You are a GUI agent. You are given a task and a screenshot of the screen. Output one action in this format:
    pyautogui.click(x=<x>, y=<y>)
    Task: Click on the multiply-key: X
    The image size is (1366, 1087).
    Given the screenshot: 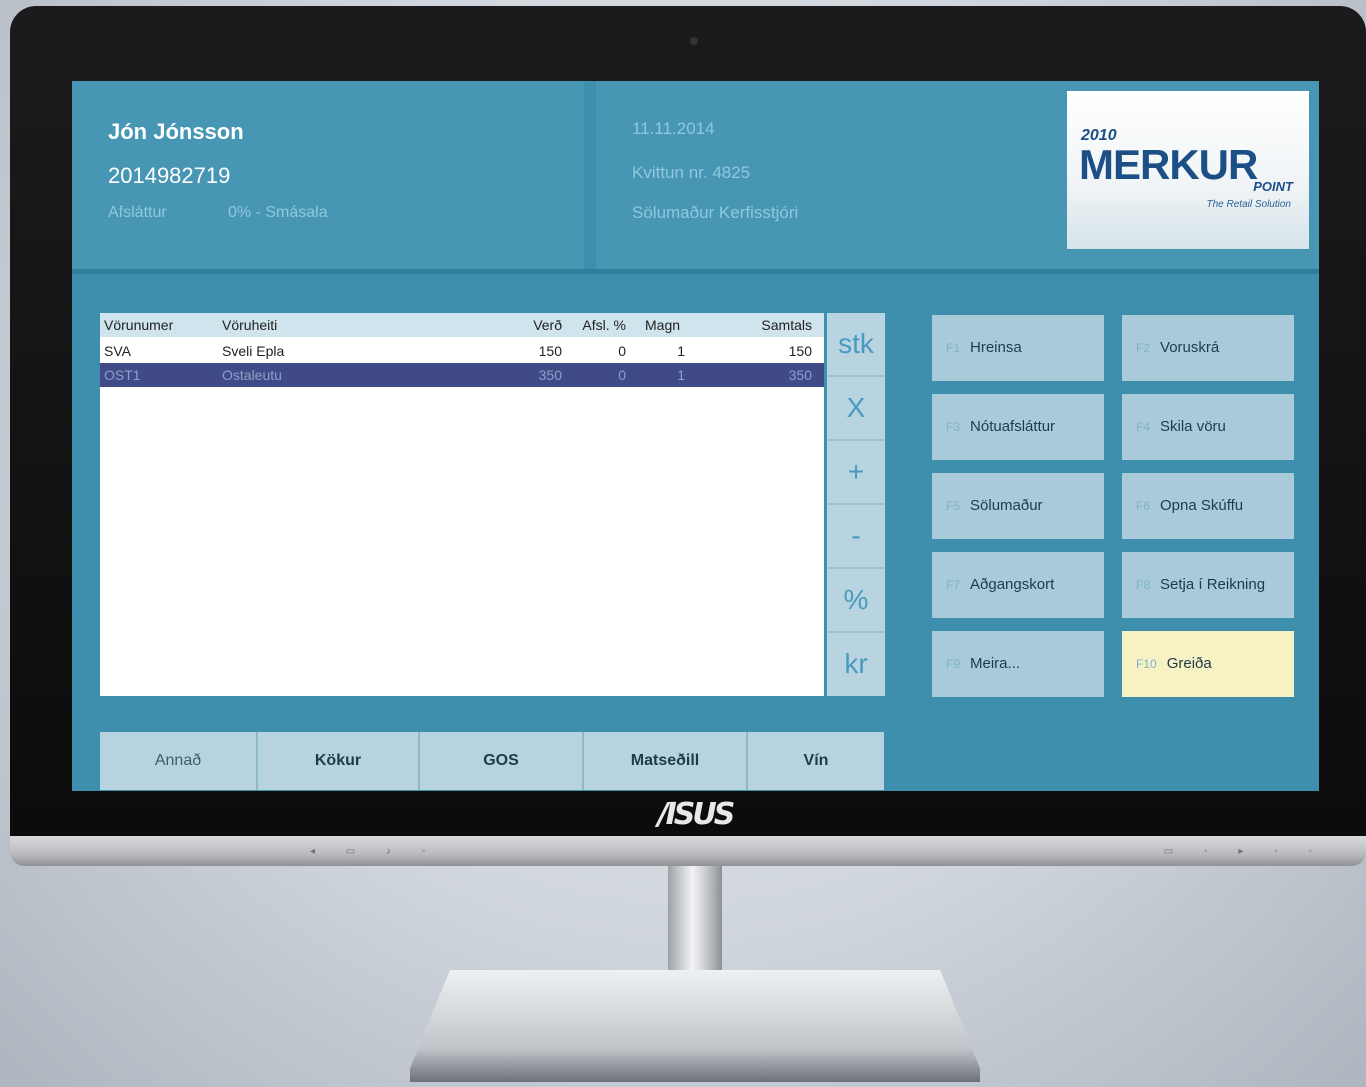 What is the action you would take?
    pyautogui.click(x=856, y=409)
    